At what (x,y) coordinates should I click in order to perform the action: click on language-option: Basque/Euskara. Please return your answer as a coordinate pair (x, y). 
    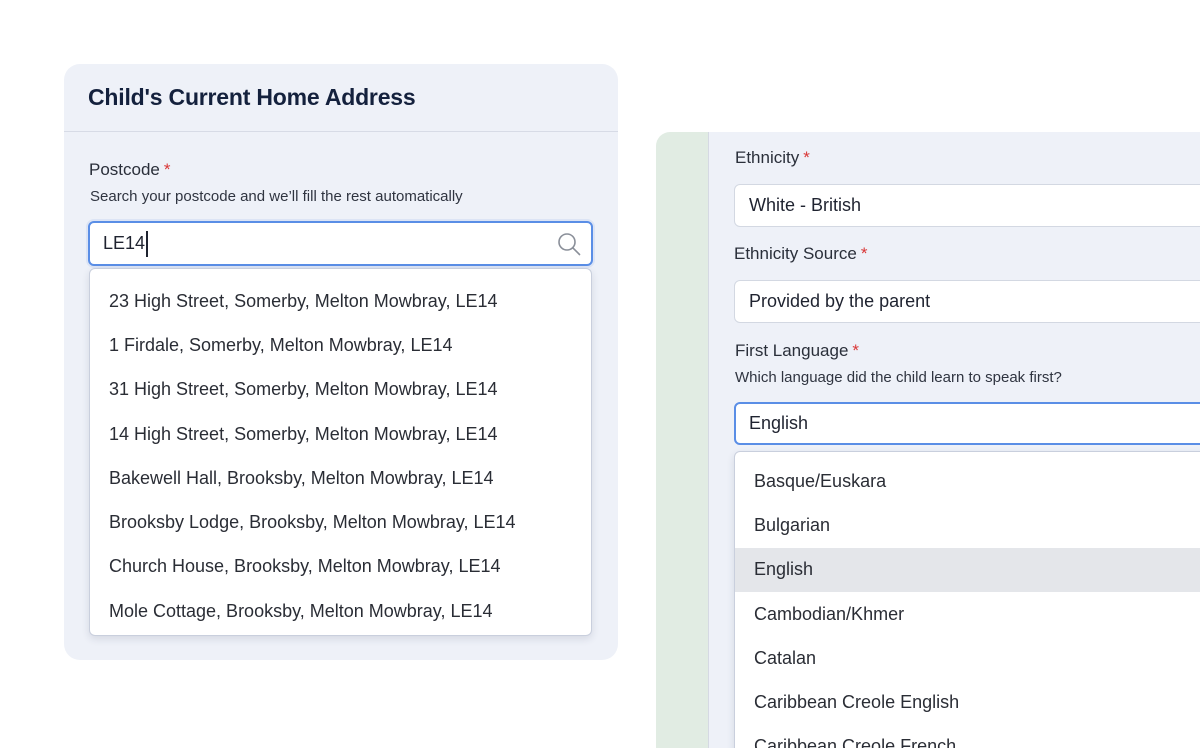
    Looking at the image, I should click on (967, 481).